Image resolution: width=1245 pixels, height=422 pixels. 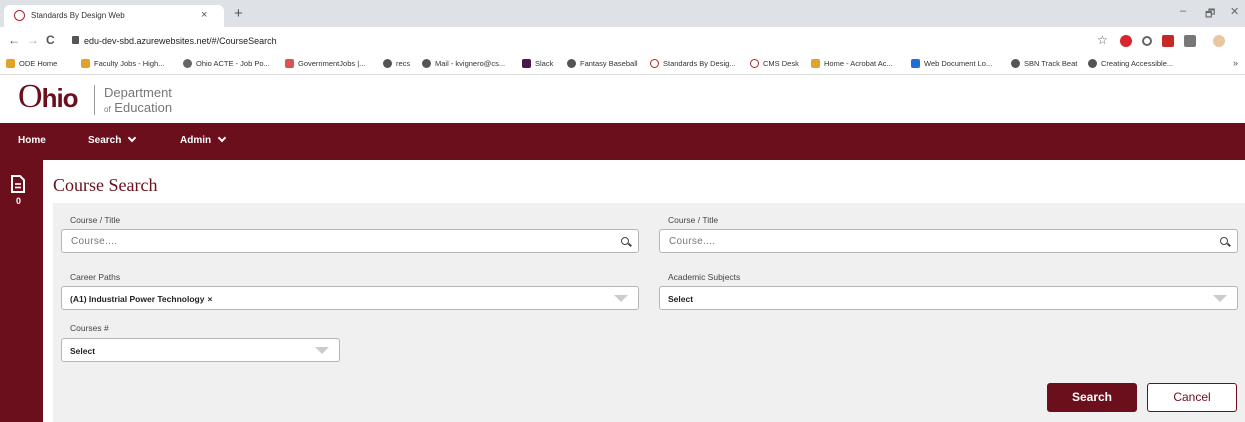 What do you see at coordinates (915, 63) in the screenshot?
I see `sharepoint-icon` at bounding box center [915, 63].